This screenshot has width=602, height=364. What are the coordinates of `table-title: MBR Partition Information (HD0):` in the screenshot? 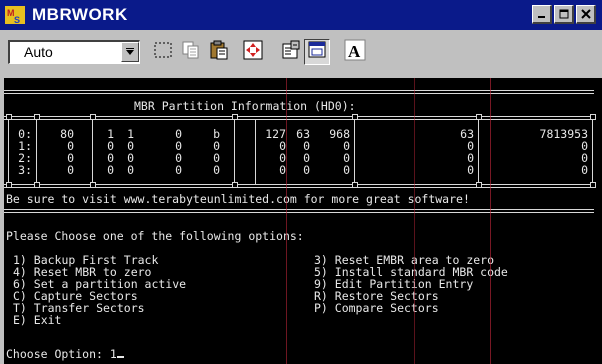 It's located at (245, 106).